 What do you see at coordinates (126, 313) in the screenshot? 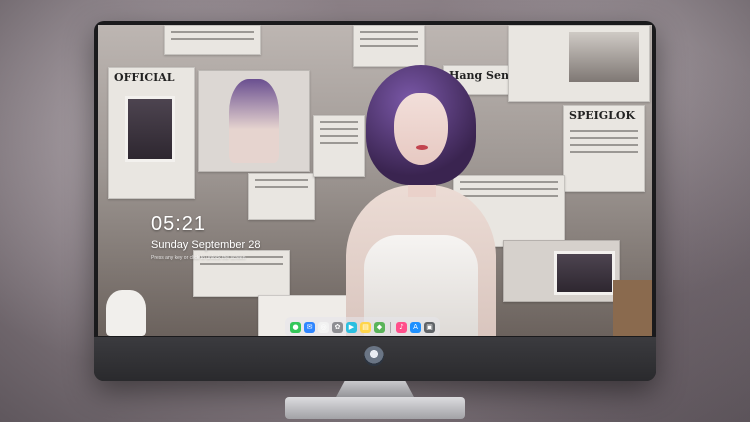
I see `teapot` at bounding box center [126, 313].